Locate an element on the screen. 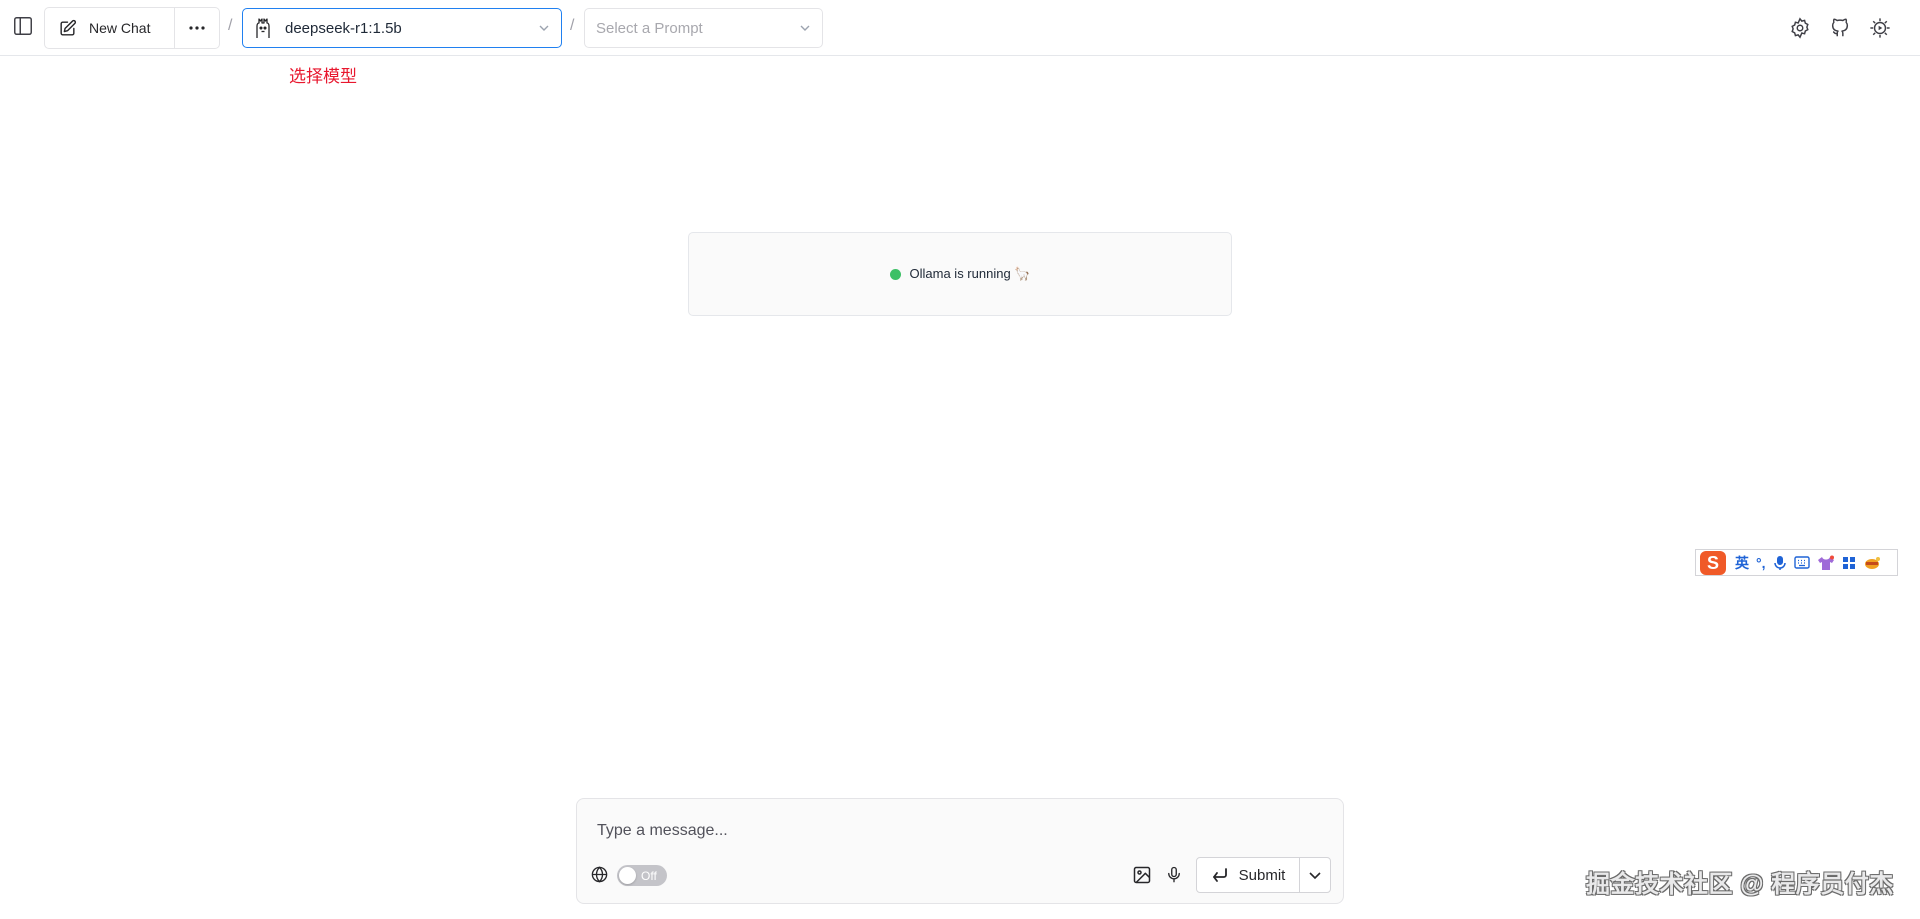  sidebar-toggle-button is located at coordinates (23, 26).